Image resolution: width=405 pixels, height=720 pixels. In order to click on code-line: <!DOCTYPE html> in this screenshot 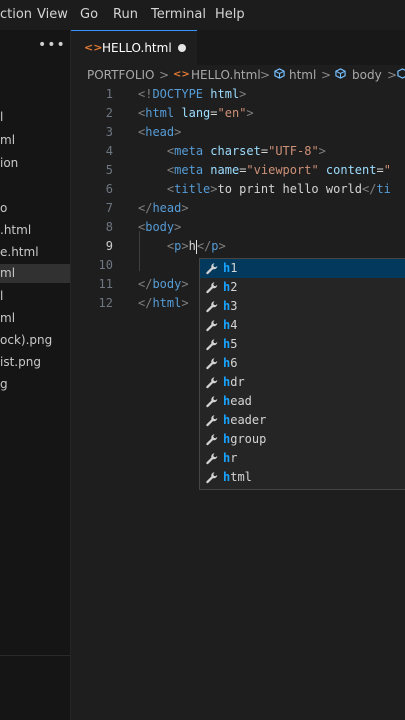, I will do `click(192, 94)`.